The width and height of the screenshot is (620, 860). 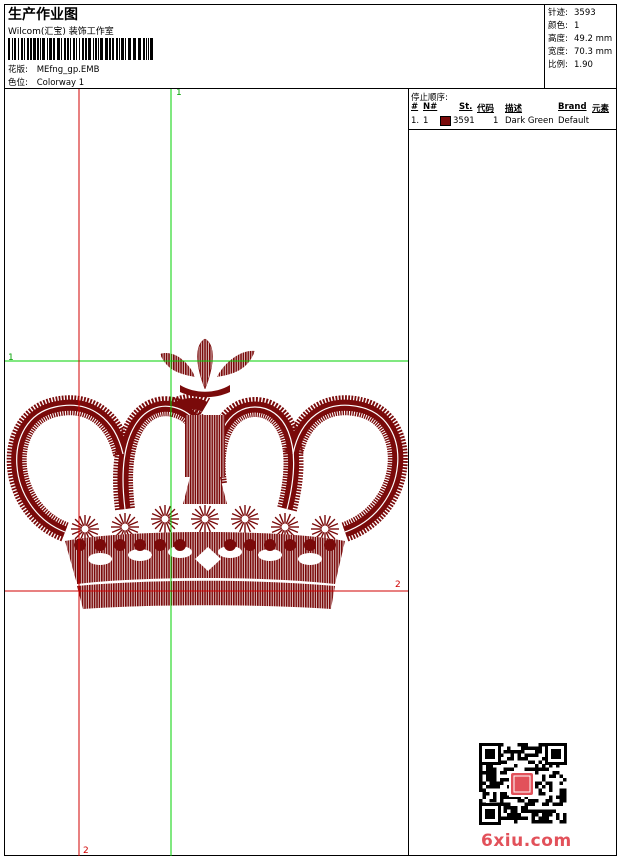 I want to click on colorway-value: Colorway 1, so click(x=60, y=83).